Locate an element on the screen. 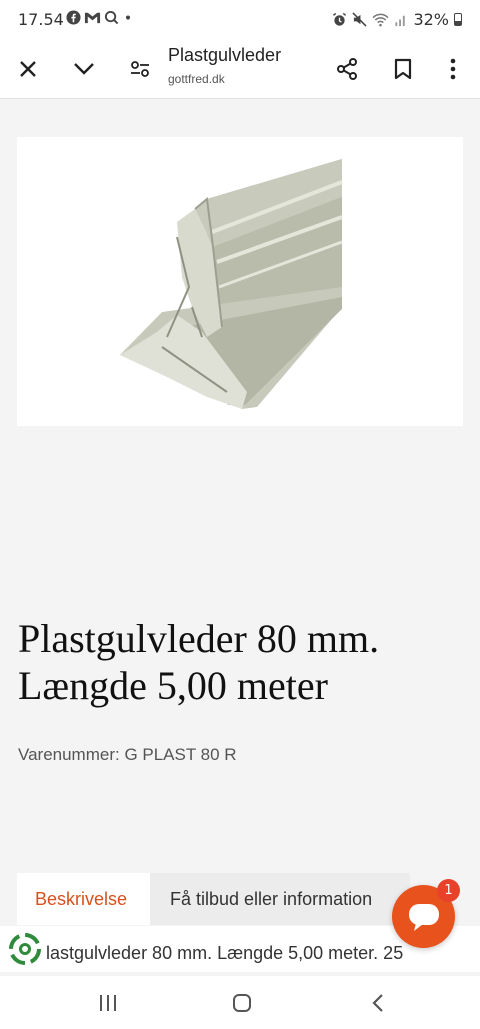 The width and height of the screenshot is (480, 1029). chat-icon is located at coordinates (423, 917).